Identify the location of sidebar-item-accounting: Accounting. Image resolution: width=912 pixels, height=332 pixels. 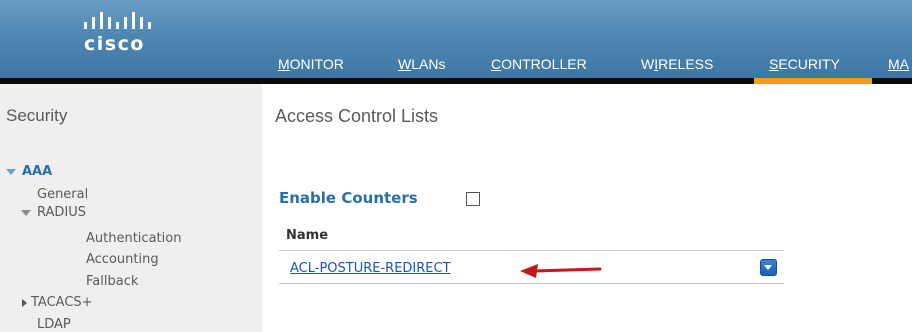
(122, 259).